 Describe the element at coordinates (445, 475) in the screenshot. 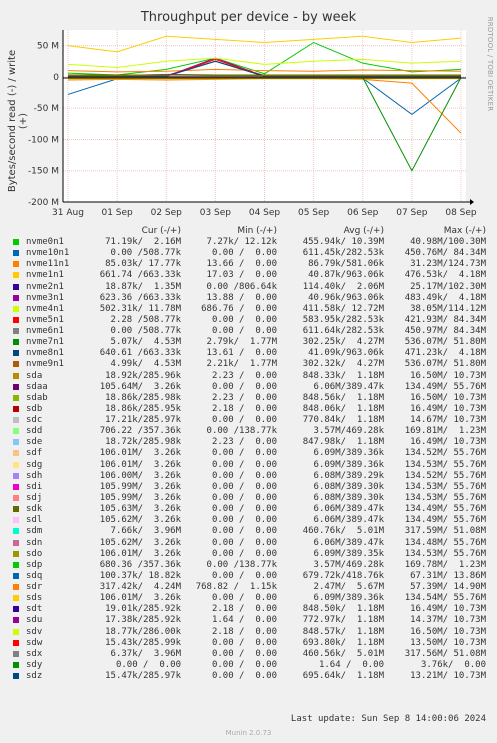

I see `legend-max: 134.52M/ 55.76M` at that location.